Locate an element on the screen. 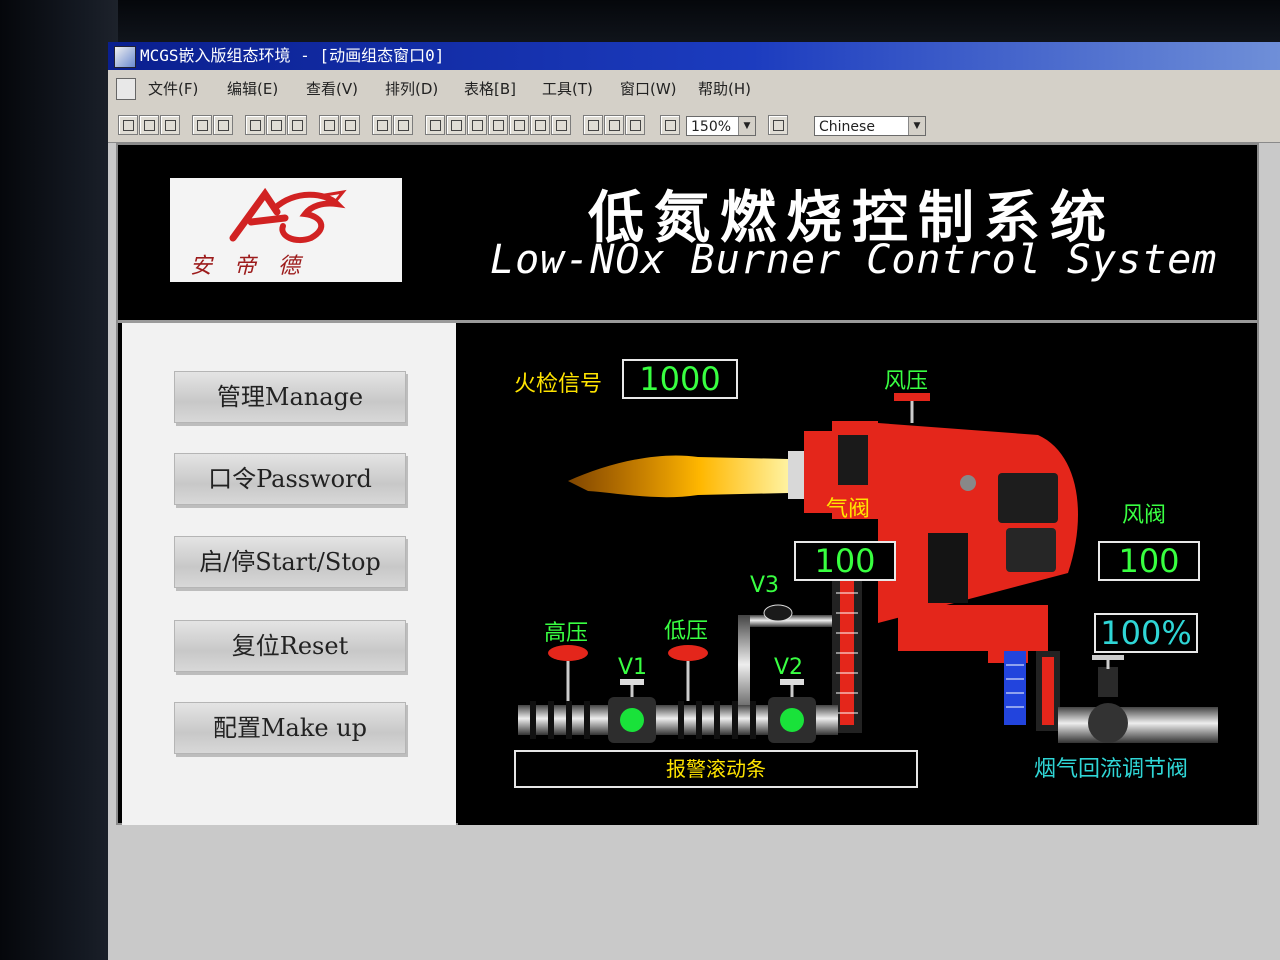  menu-tools: 工具(T) is located at coordinates (567, 89).